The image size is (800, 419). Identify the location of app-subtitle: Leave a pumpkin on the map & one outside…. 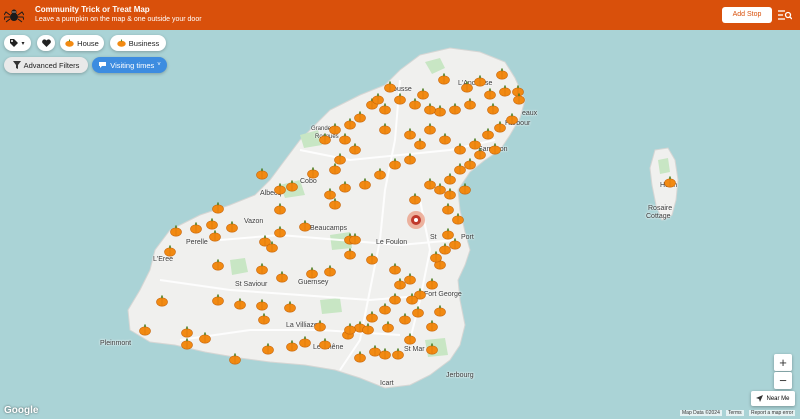
(118, 19).